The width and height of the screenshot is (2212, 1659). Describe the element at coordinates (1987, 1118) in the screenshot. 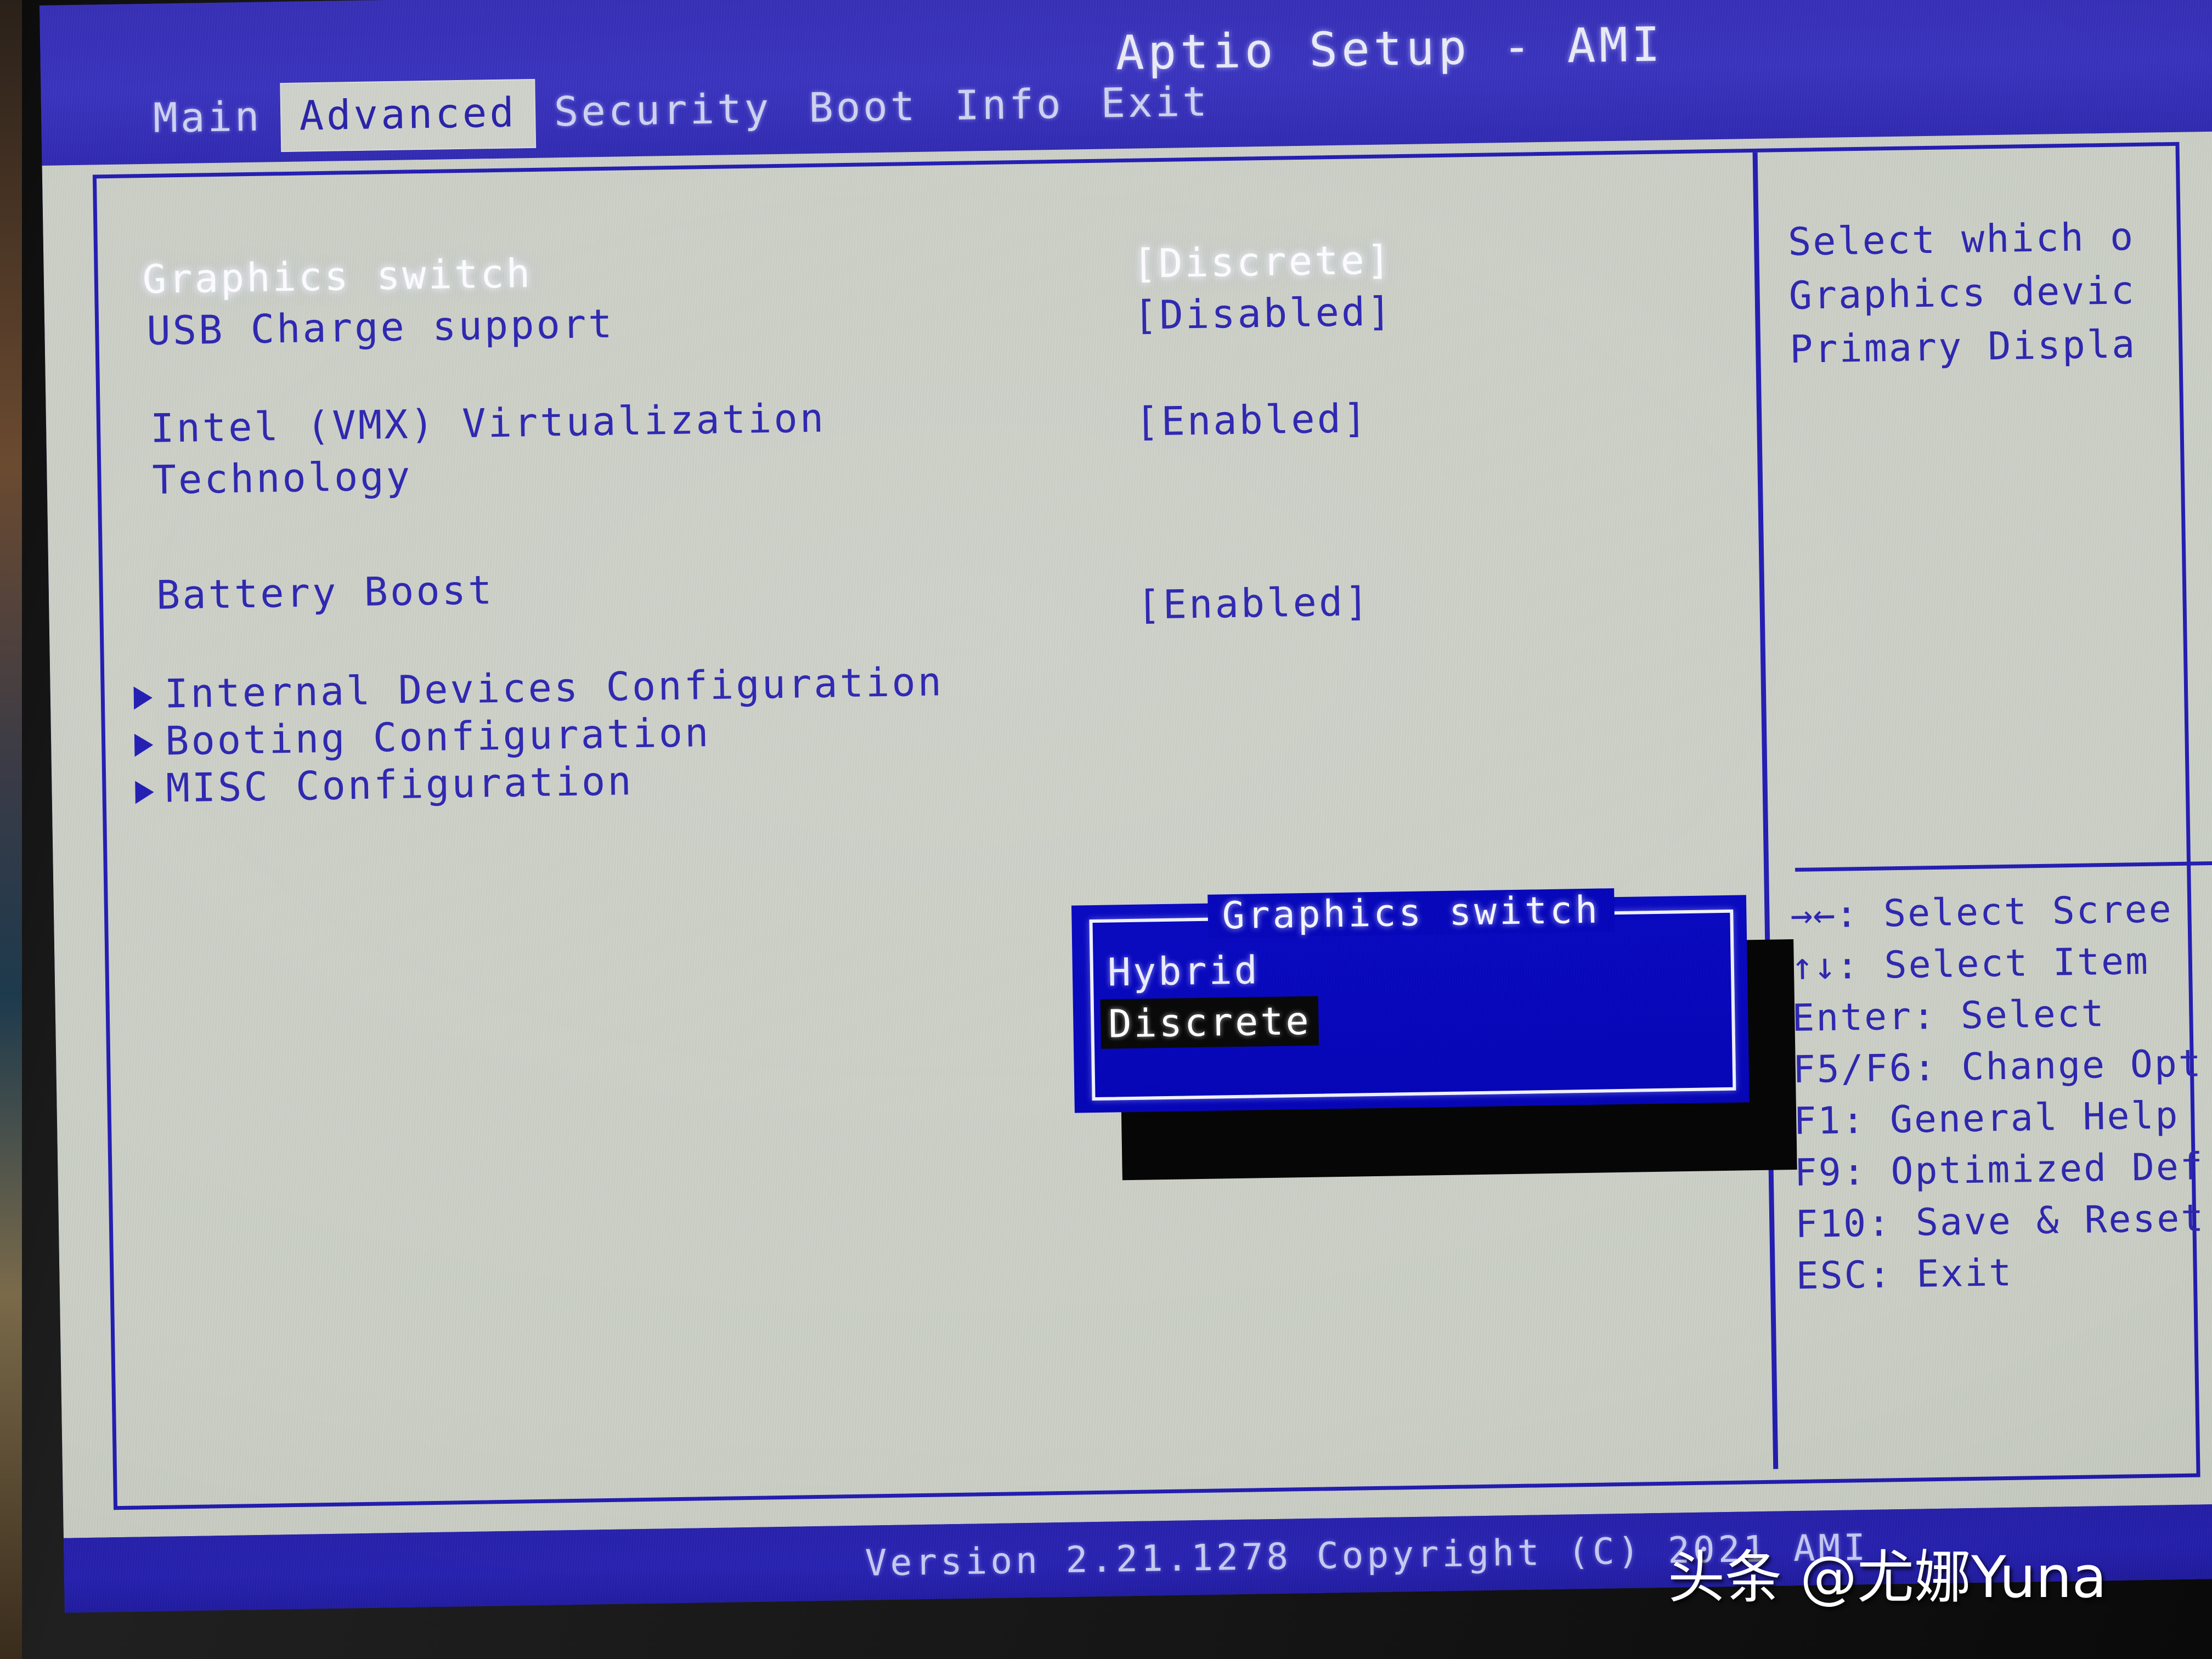

I see `key-hint-general-help: F1: General Help` at that location.